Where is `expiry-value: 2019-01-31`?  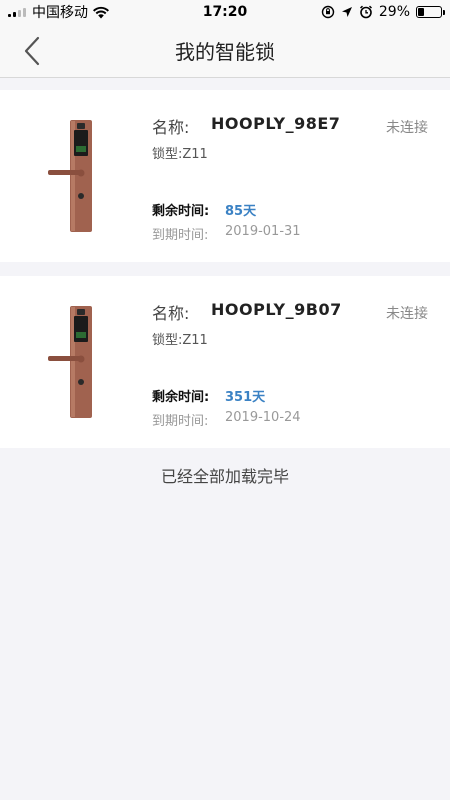
expiry-value: 2019-01-31 is located at coordinates (263, 231).